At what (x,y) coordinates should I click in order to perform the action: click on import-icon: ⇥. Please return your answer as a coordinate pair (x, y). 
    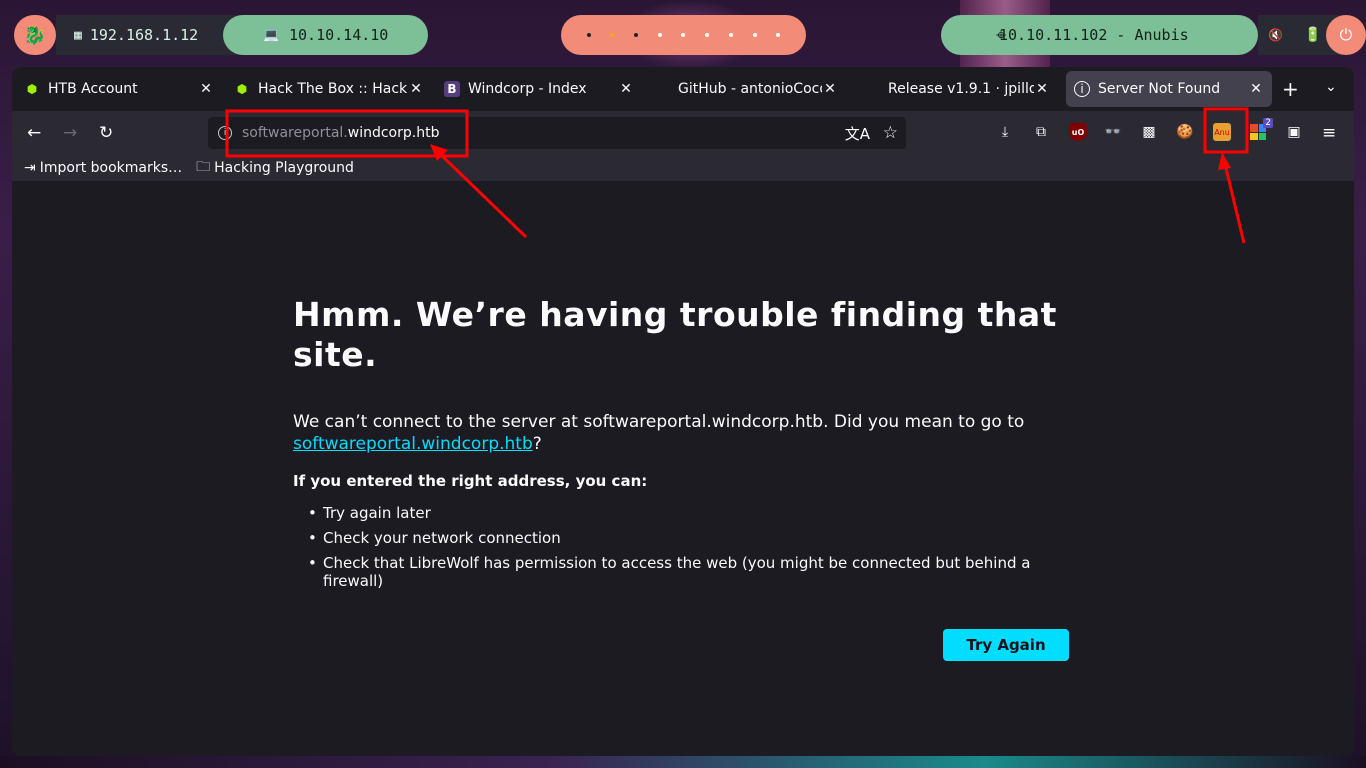
    Looking at the image, I should click on (30, 168).